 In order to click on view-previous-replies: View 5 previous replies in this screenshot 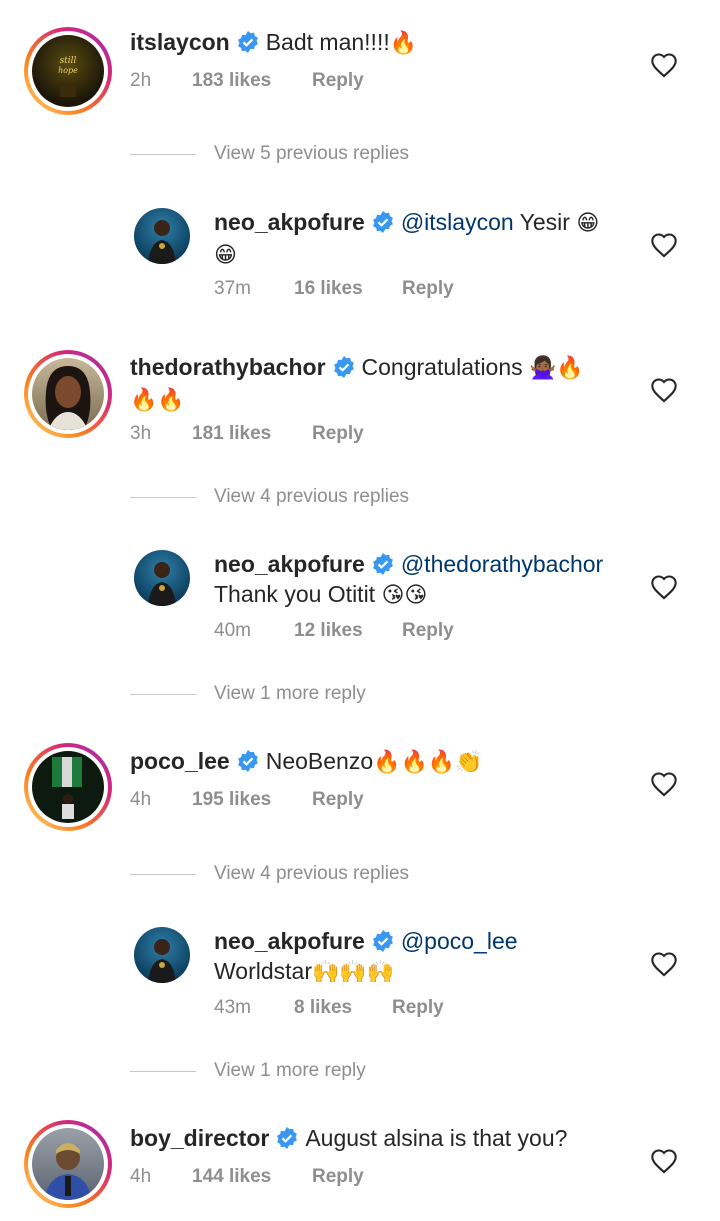, I will do `click(269, 154)`.